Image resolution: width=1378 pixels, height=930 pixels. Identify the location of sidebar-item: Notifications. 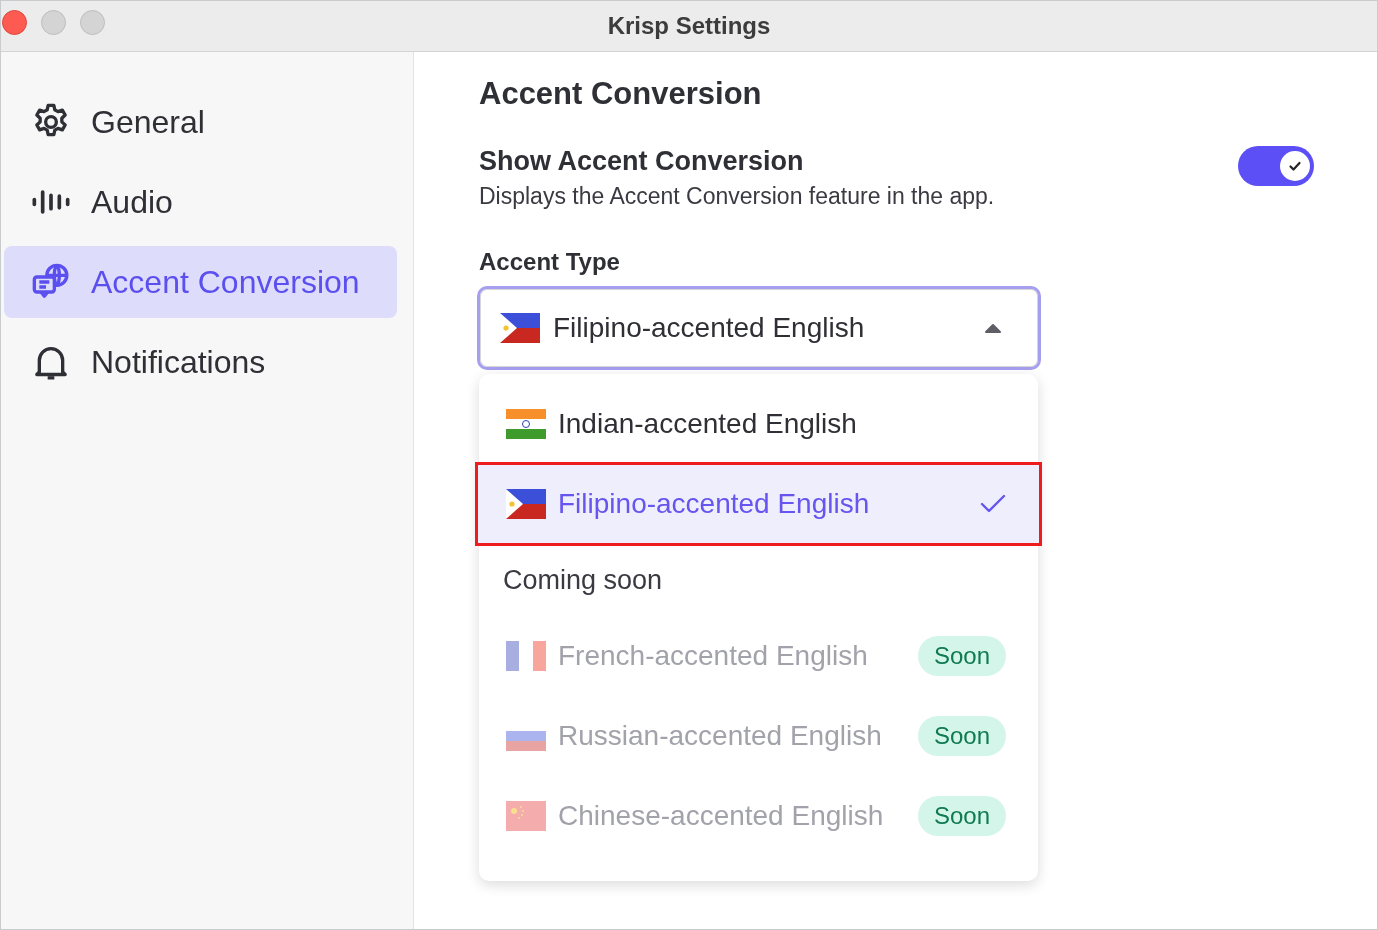
(200, 362).